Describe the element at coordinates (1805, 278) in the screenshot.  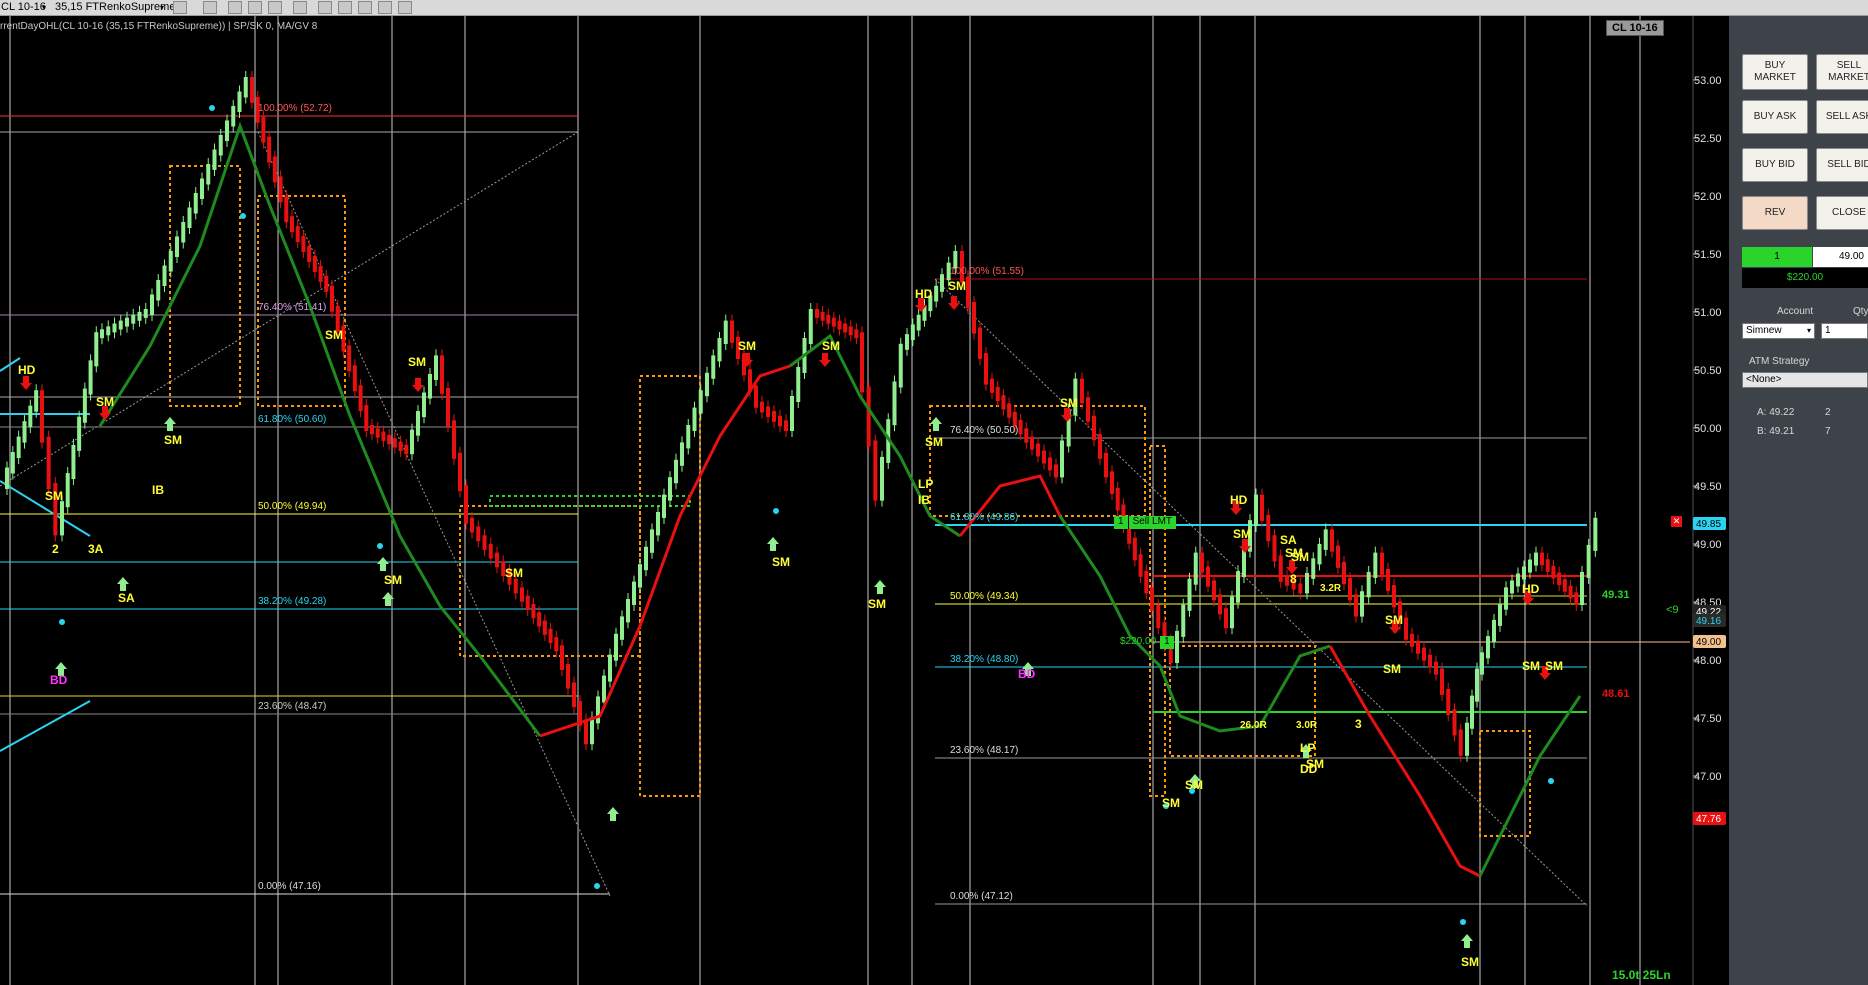
I see `position-pnl-box: $220.00` at that location.